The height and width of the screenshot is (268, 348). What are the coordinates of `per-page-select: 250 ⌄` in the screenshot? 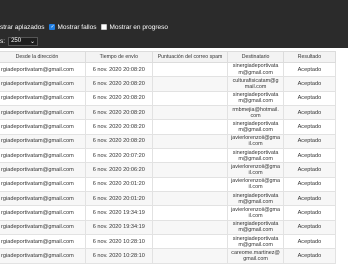 It's located at (23, 41).